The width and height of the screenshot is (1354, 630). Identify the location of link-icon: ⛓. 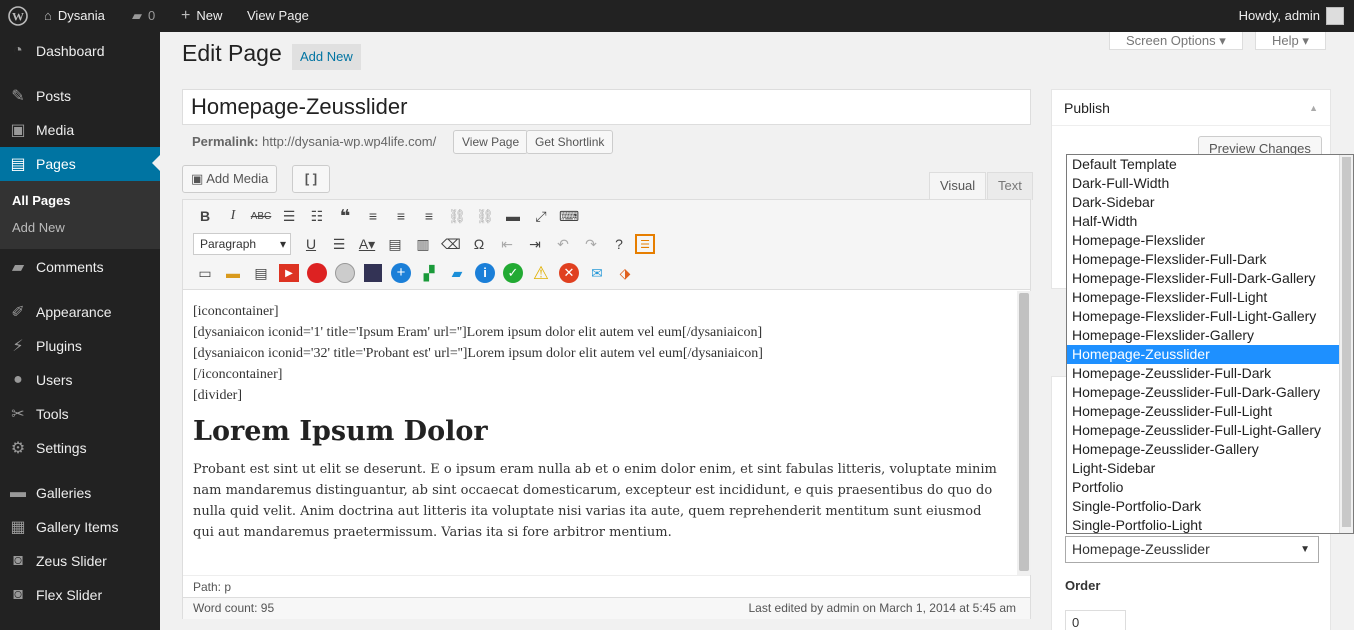
(457, 216).